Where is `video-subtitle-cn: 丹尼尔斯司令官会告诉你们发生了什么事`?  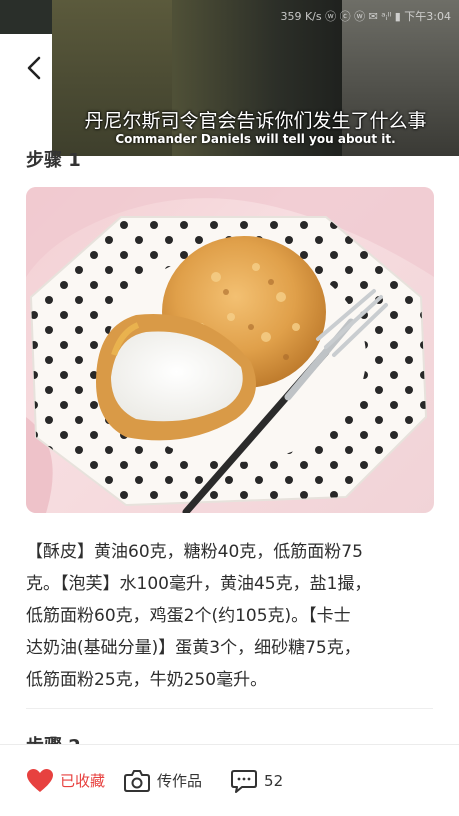
video-subtitle-cn: 丹尼尔斯司令官会告诉你们发生了什么事 is located at coordinates (255, 121).